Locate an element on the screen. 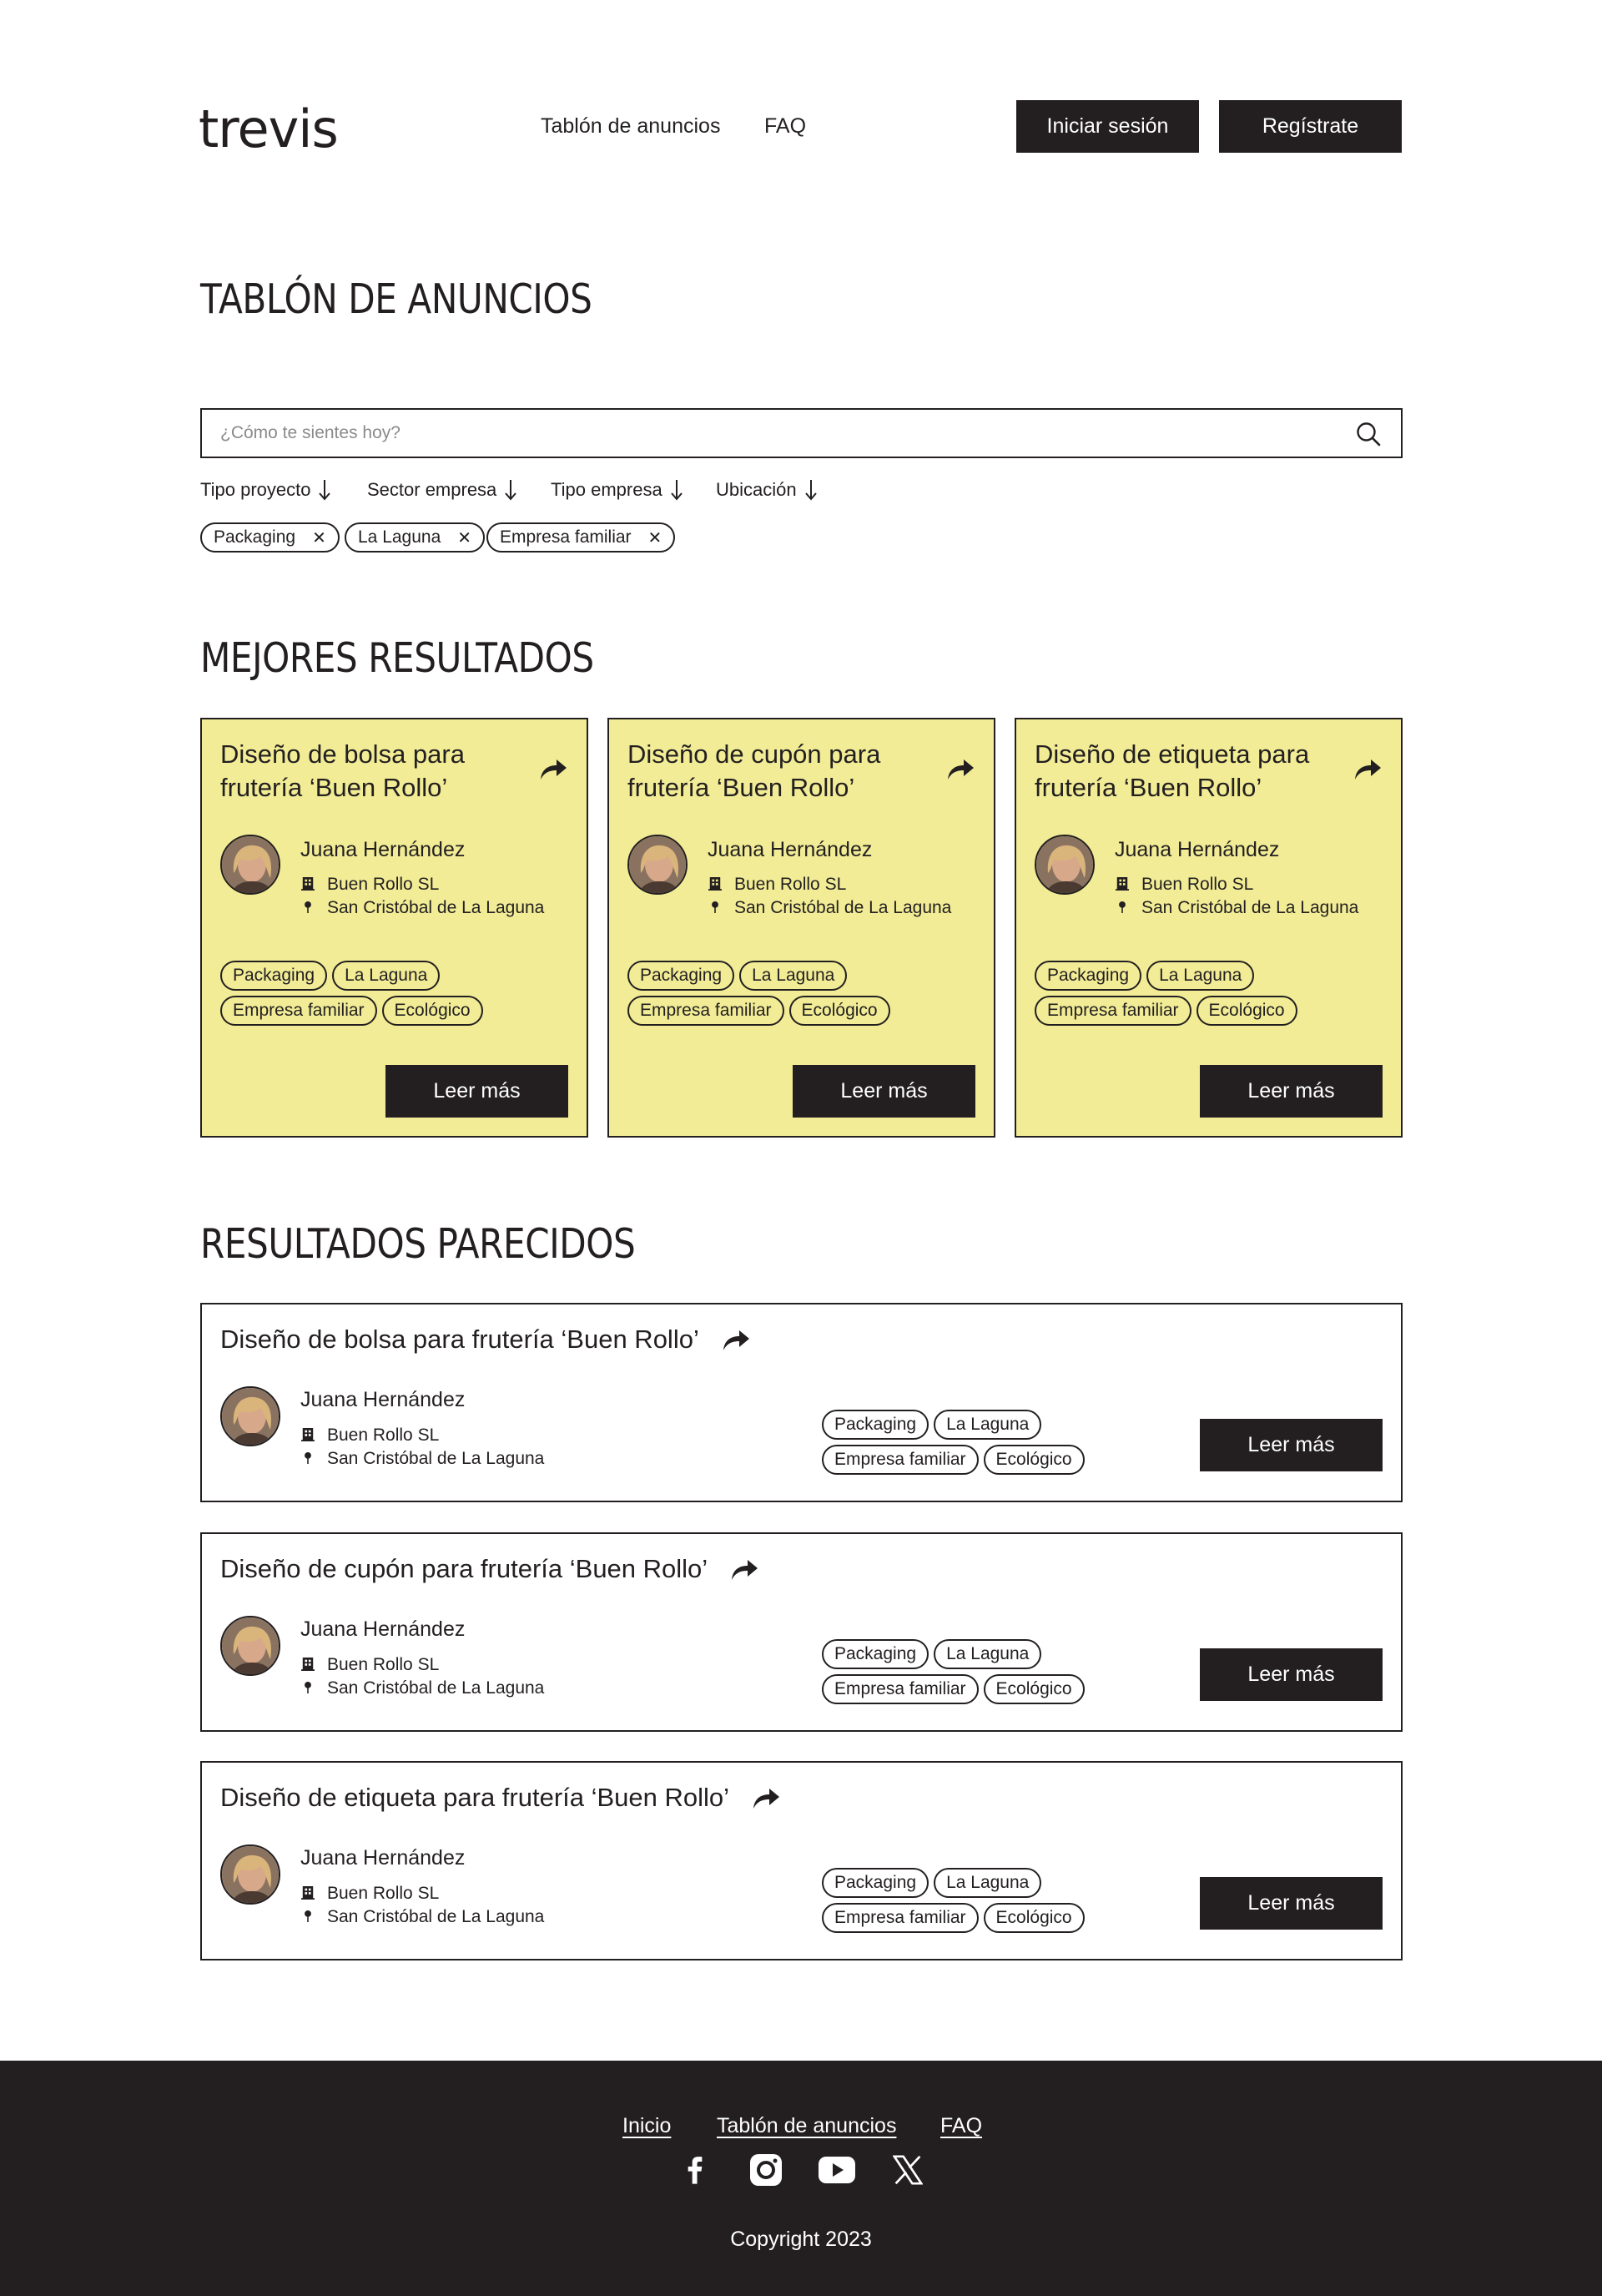 The height and width of the screenshot is (2296, 1602). signup-button: Regístrate is located at coordinates (1310, 126).